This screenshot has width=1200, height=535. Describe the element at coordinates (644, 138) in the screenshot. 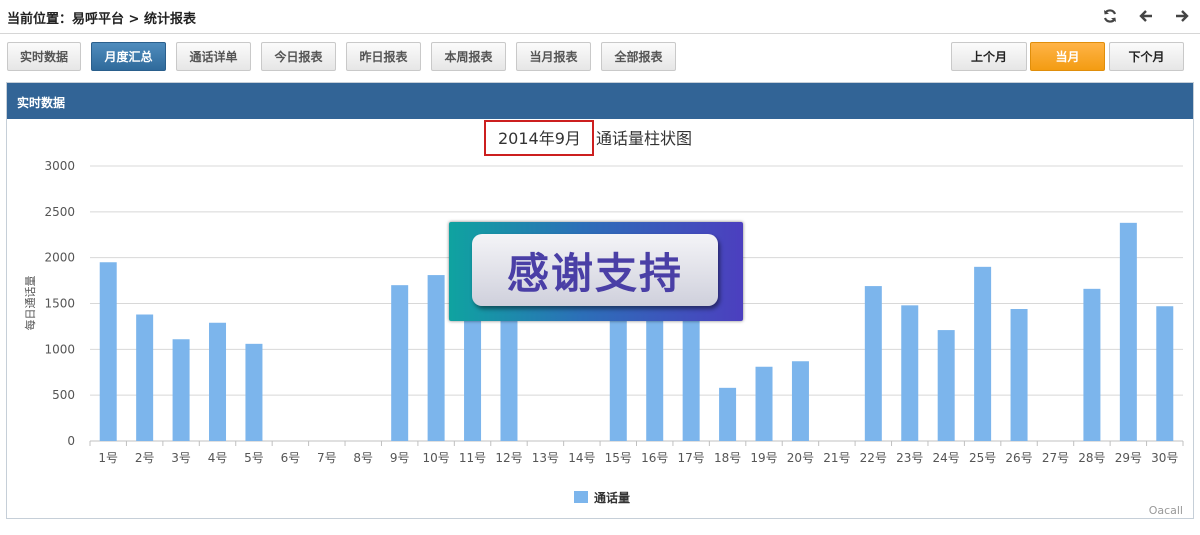

I see `chart-title-text: 通话量柱状图` at that location.